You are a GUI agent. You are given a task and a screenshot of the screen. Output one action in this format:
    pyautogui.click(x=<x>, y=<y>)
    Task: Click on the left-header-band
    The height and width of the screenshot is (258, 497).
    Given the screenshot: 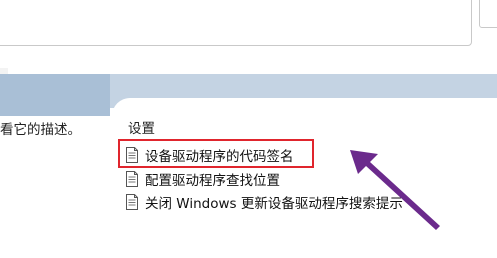 What is the action you would take?
    pyautogui.click(x=55, y=95)
    